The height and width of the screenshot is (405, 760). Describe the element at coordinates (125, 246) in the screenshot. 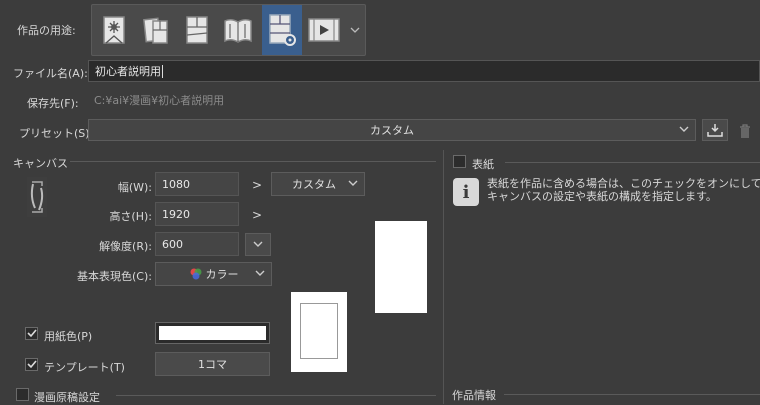

I see `resolution-label: 解像度(R):` at that location.